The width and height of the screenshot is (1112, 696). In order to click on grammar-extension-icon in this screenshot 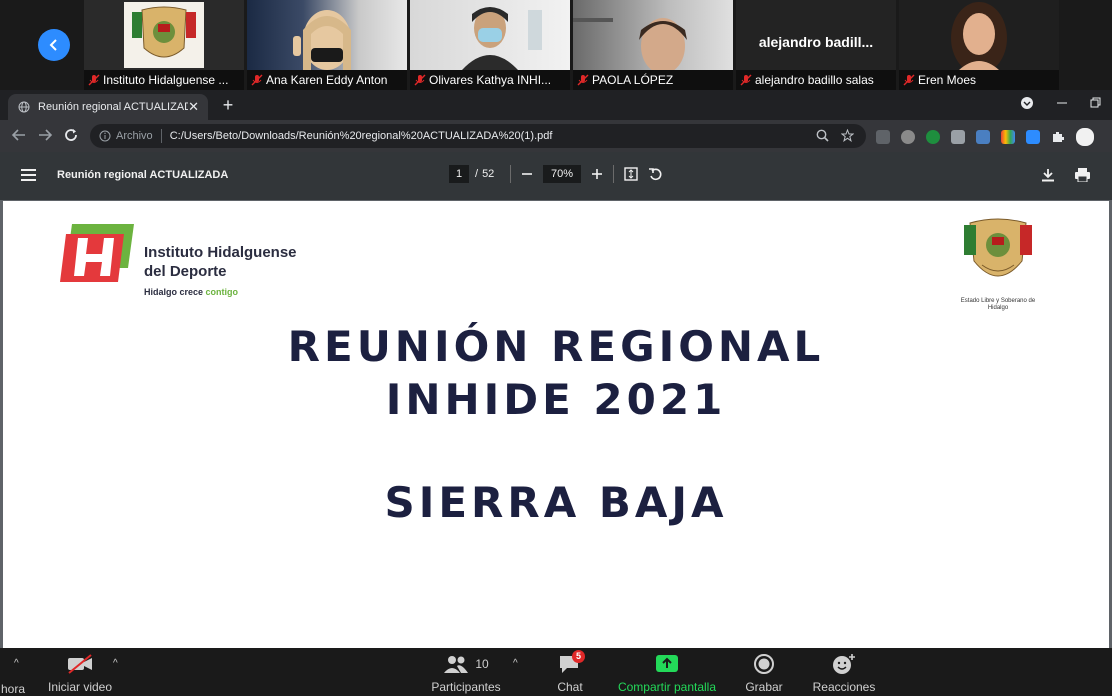, I will do `click(933, 137)`.